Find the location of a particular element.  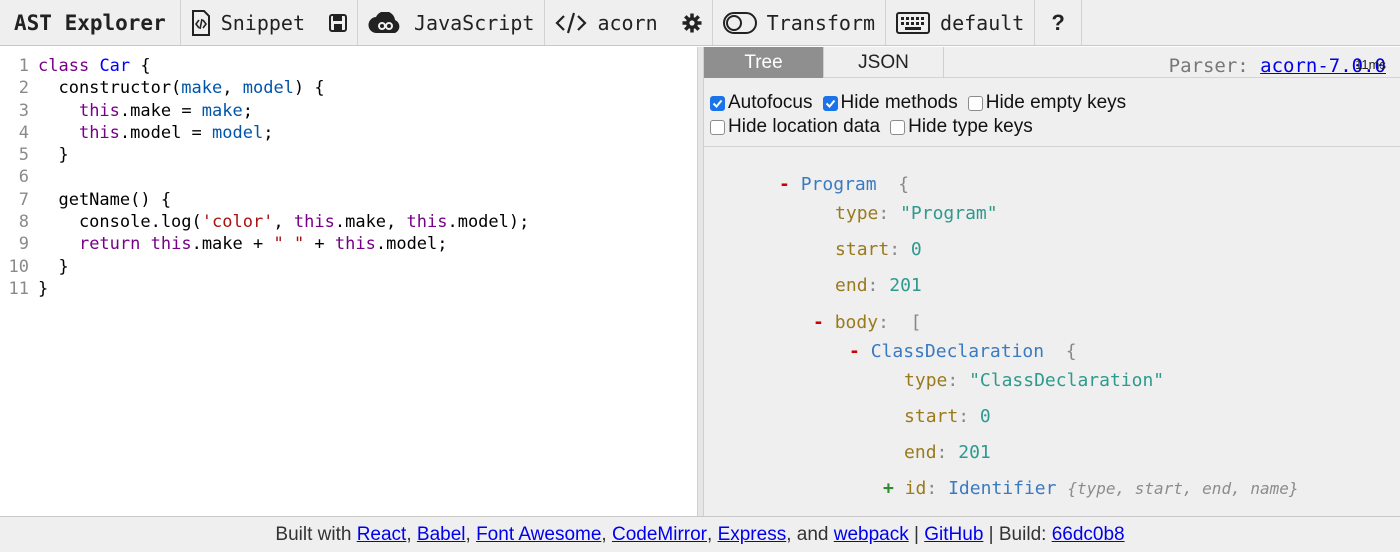

link-webpack: webpack is located at coordinates (871, 535).